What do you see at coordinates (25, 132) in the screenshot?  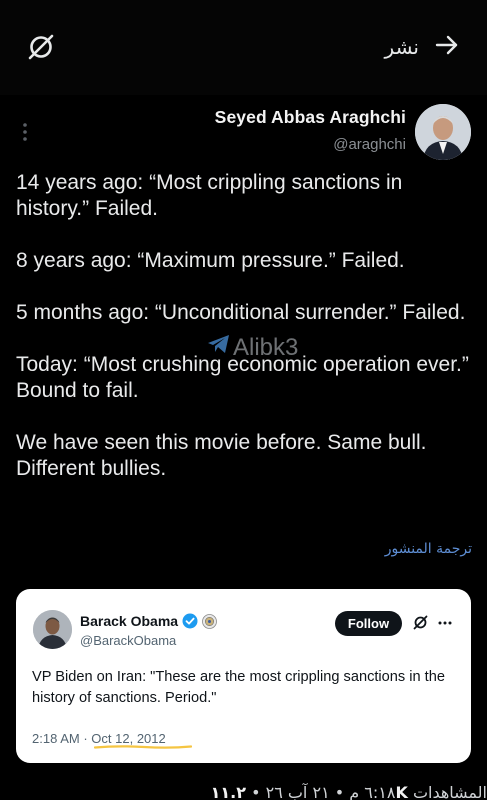 I see `more-options-icon` at bounding box center [25, 132].